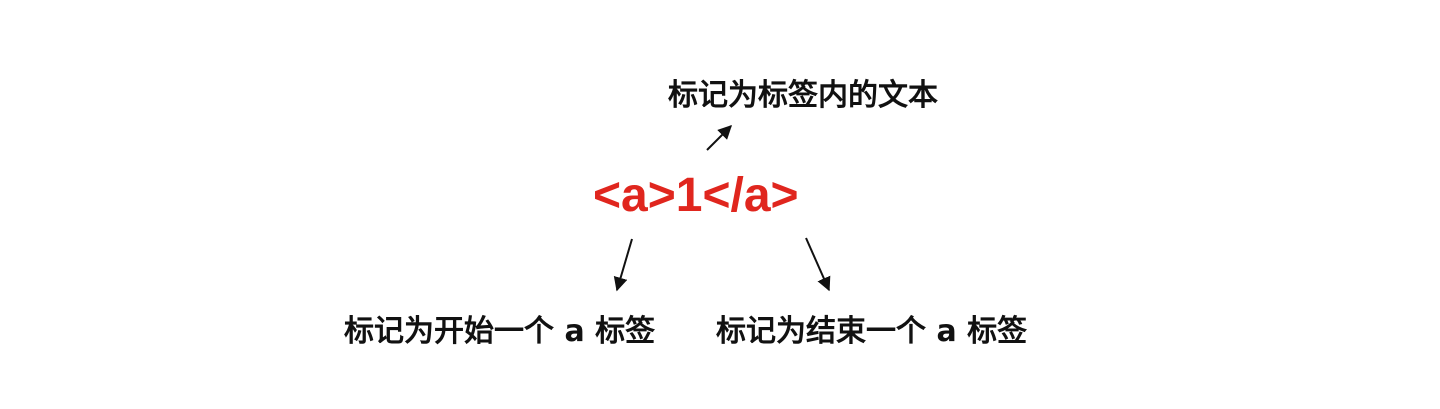 This screenshot has width=1440, height=409. Describe the element at coordinates (719, 138) in the screenshot. I see `arrow-to-inner-text` at that location.